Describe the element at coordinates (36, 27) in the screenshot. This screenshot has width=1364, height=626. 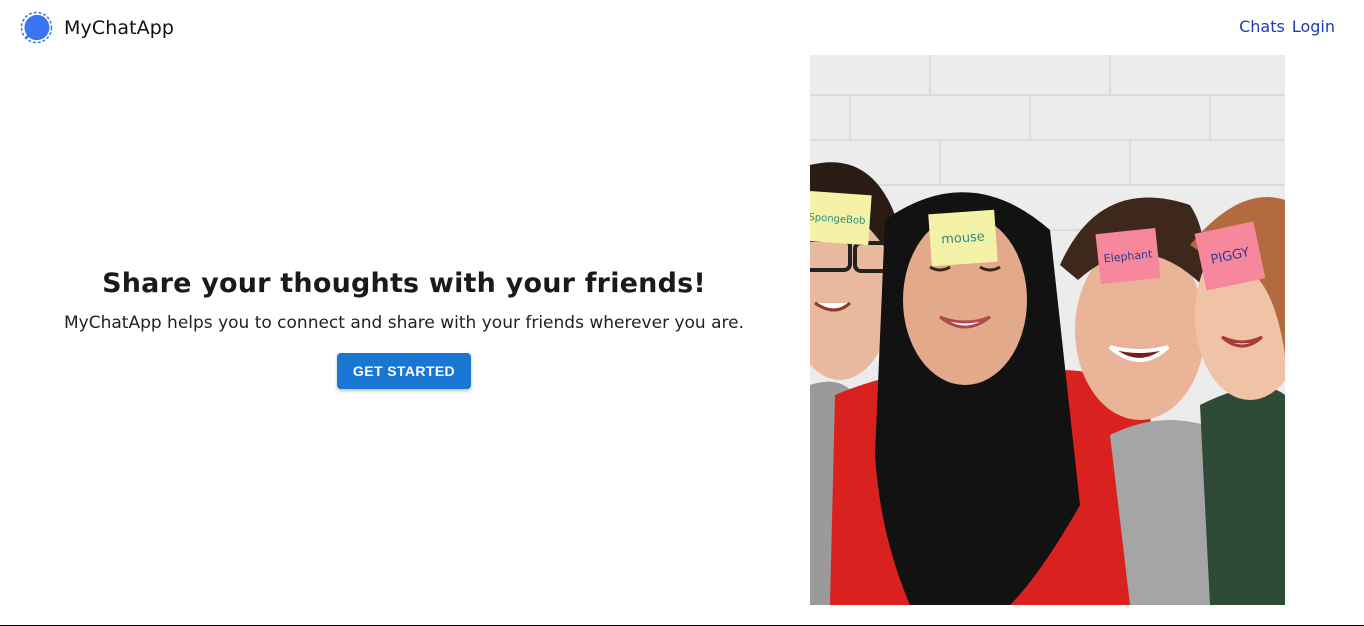
I see `chat-bubble-icon` at that location.